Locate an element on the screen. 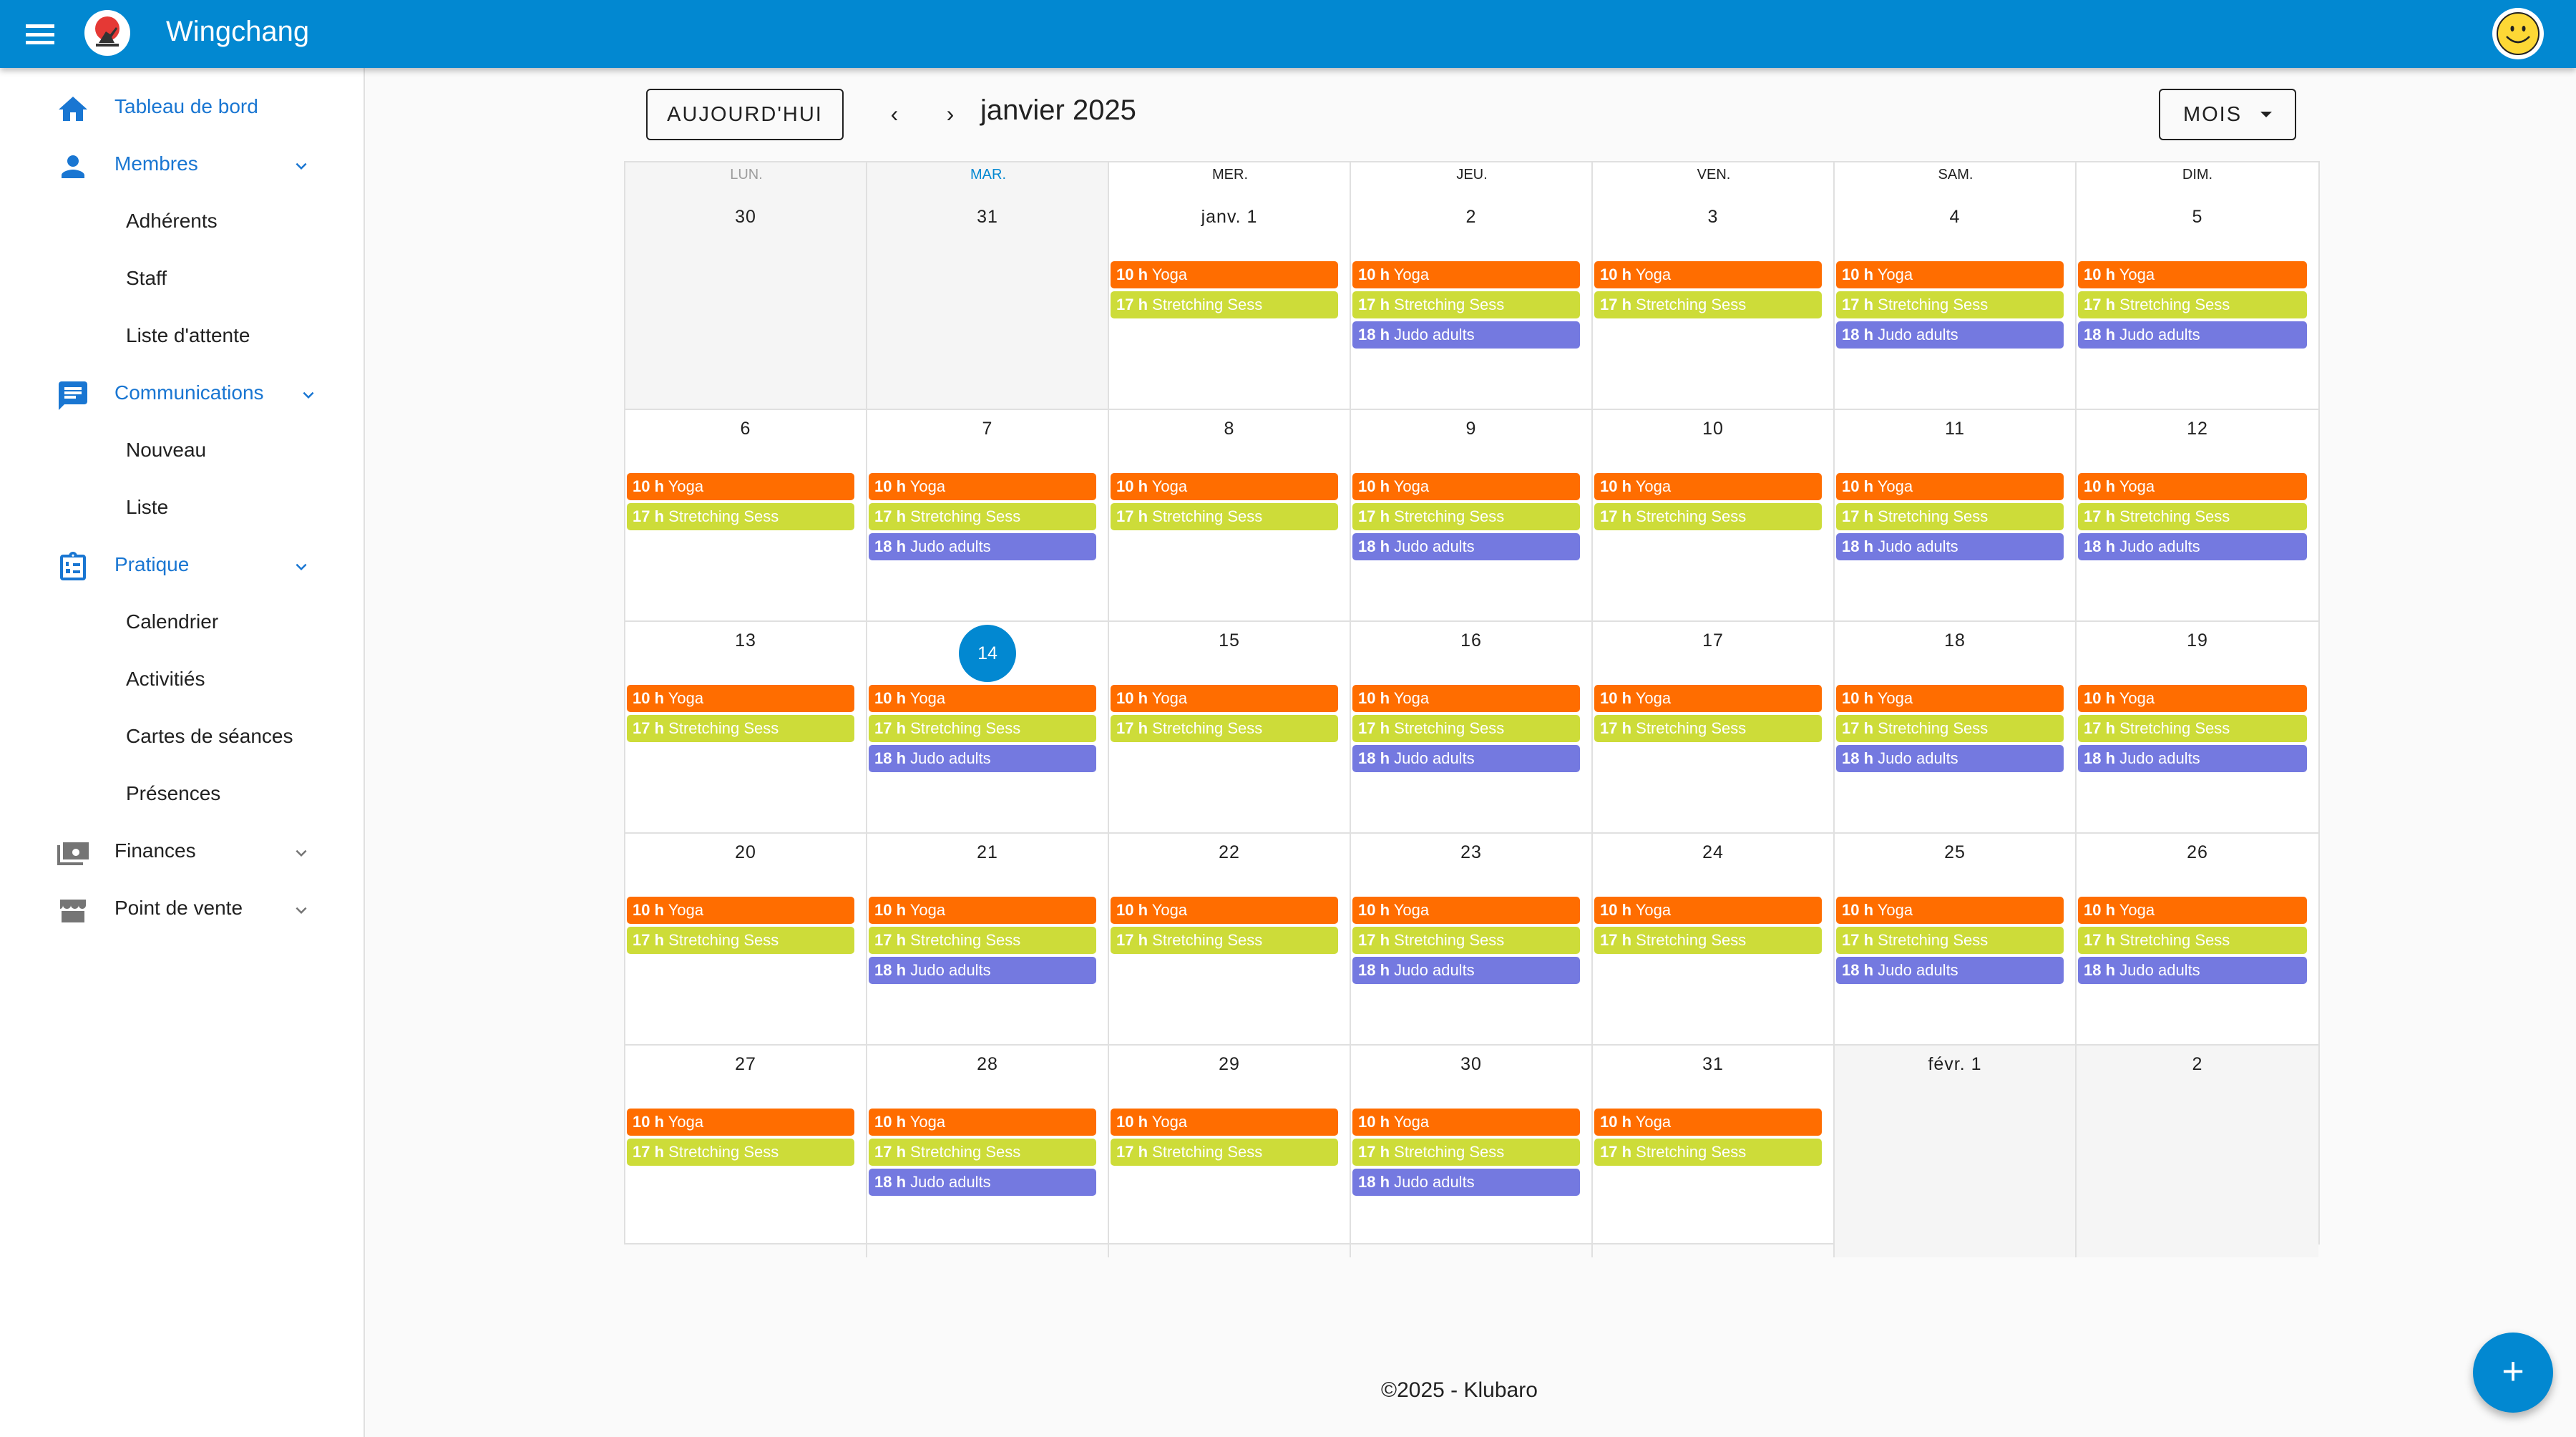 Image resolution: width=2576 pixels, height=1437 pixels. view-selector: MOIS is located at coordinates (2227, 114).